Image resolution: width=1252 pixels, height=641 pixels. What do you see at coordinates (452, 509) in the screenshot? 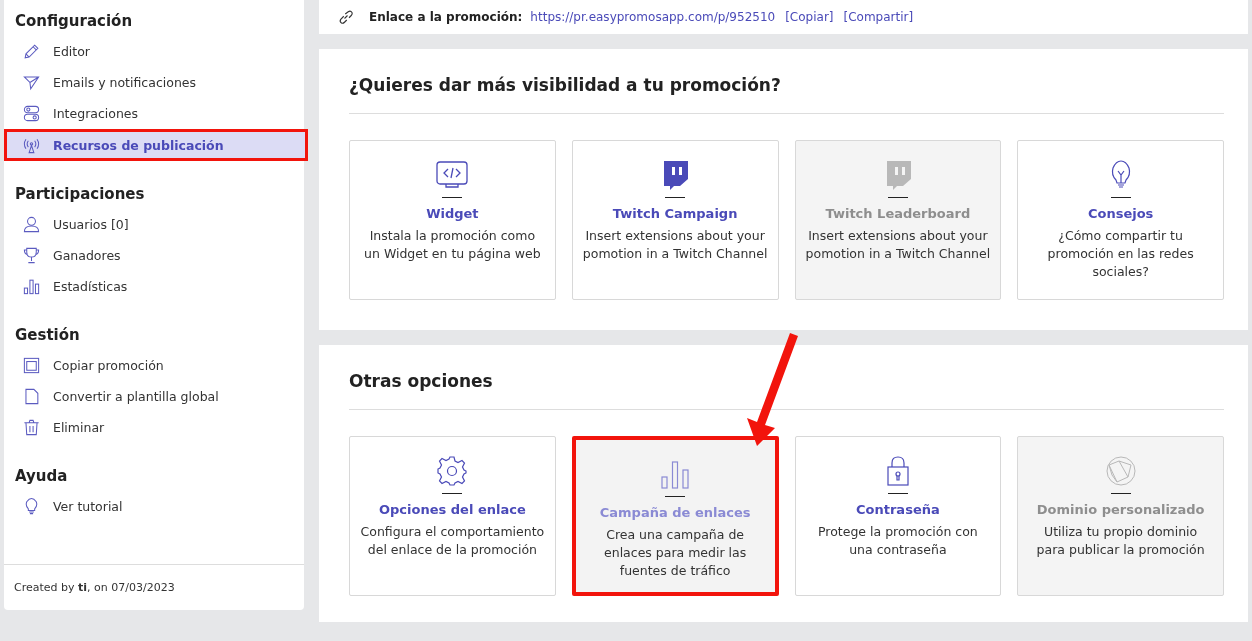
I see `card-title: Opciones del enlace` at bounding box center [452, 509].